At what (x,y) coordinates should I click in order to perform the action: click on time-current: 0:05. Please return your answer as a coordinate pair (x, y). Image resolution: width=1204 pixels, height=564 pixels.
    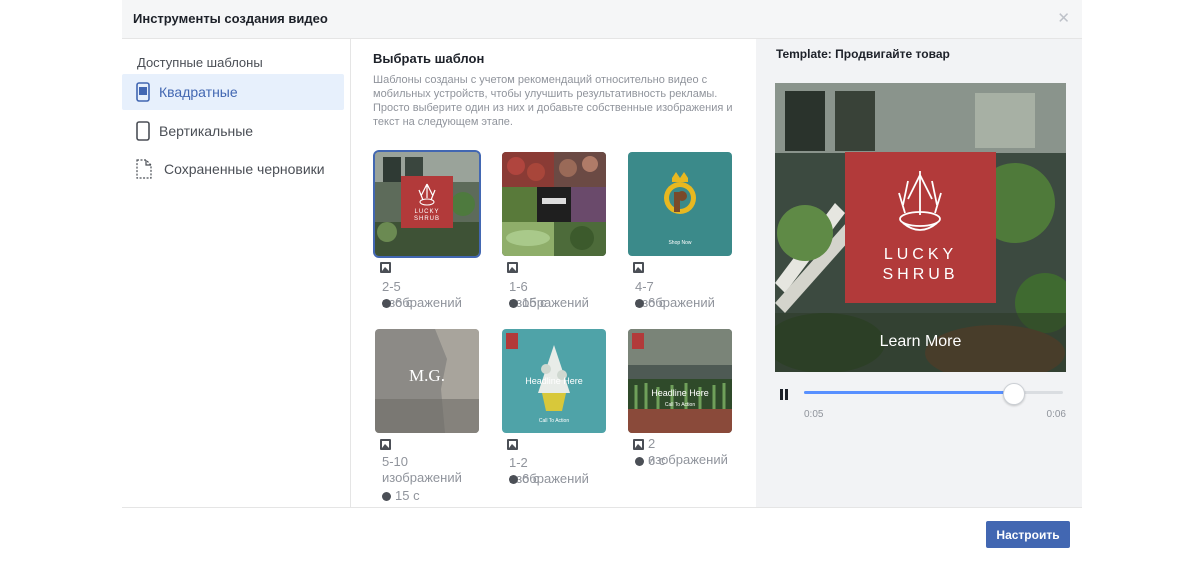
    Looking at the image, I should click on (814, 414).